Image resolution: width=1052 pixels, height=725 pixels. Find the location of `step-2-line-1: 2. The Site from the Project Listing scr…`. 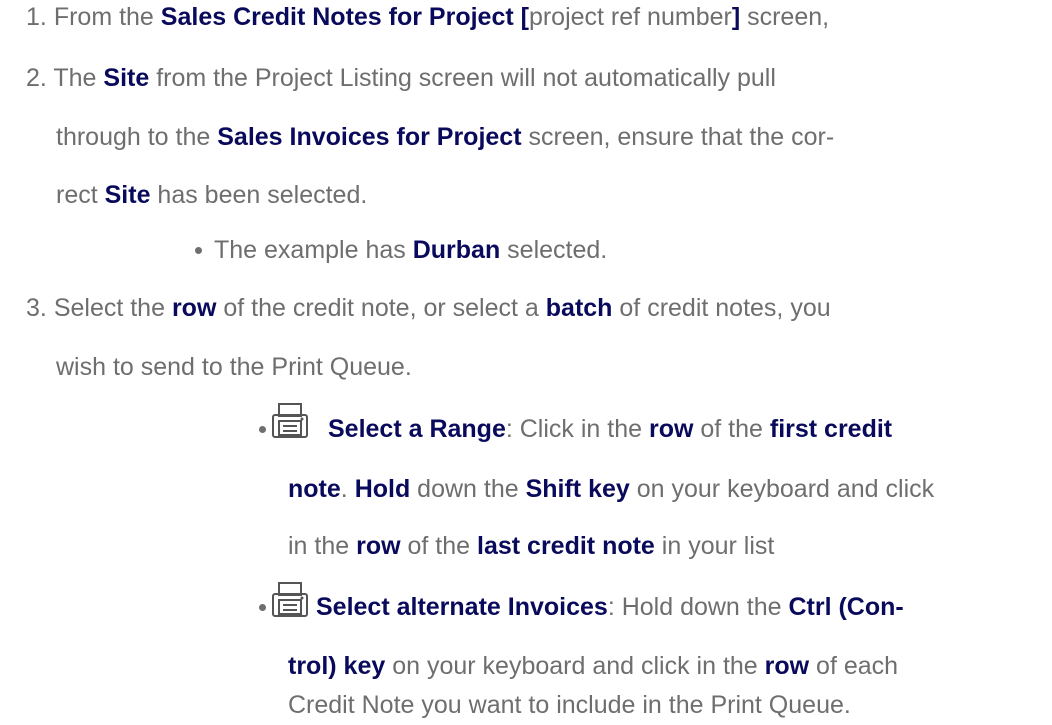

step-2-line-1: 2. The Site from the Project Listing scr… is located at coordinates (401, 78).